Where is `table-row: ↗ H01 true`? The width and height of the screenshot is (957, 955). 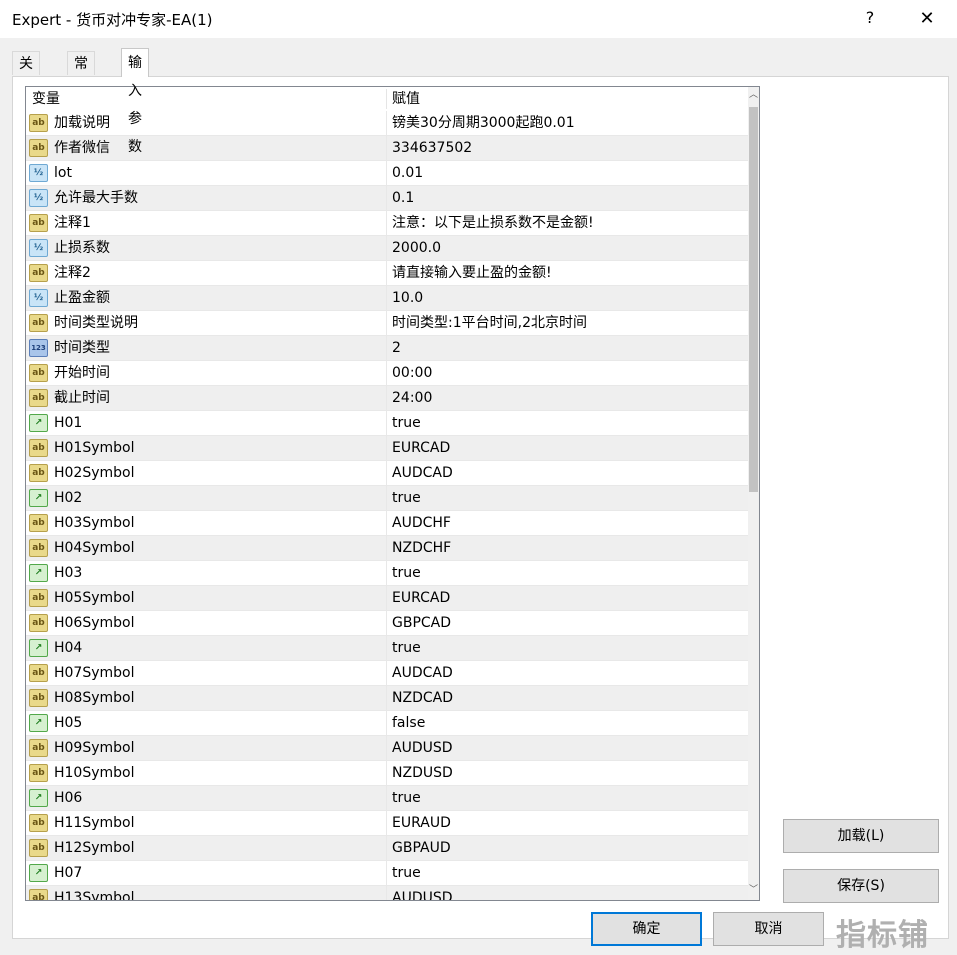
table-row: ↗ H01 true is located at coordinates (387, 423).